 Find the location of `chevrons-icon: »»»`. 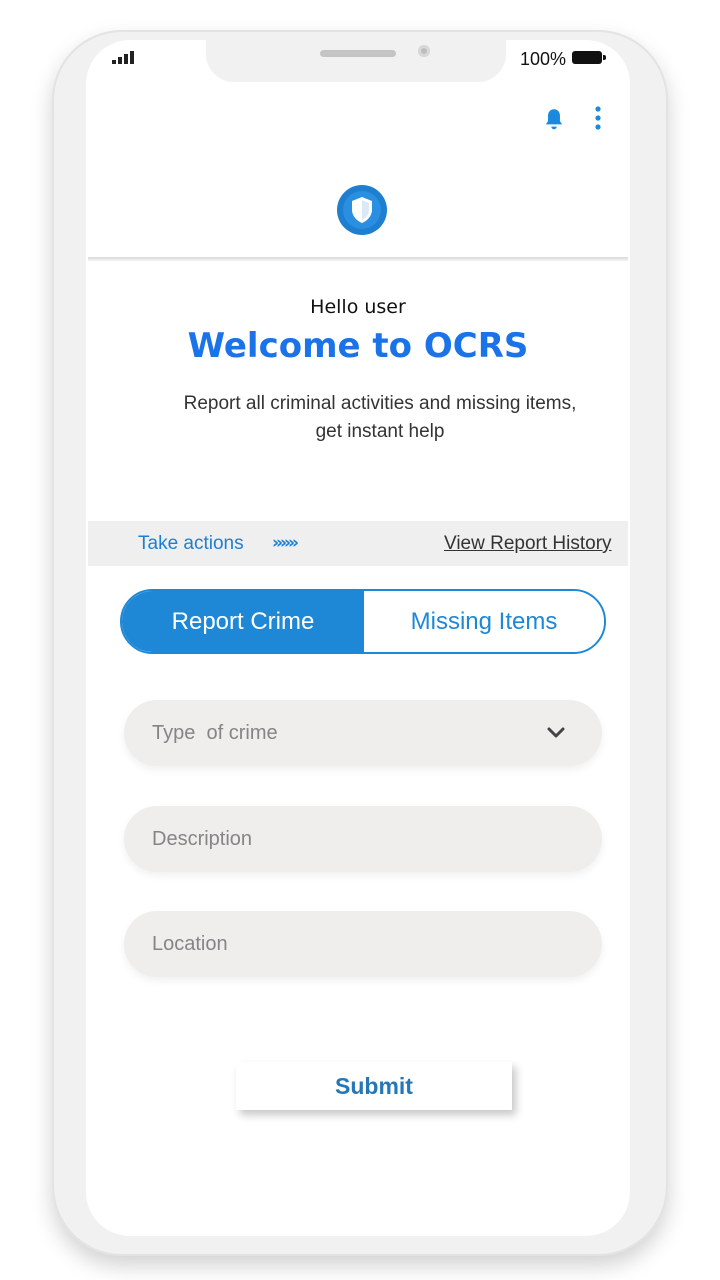

chevrons-icon: »»» is located at coordinates (285, 543).